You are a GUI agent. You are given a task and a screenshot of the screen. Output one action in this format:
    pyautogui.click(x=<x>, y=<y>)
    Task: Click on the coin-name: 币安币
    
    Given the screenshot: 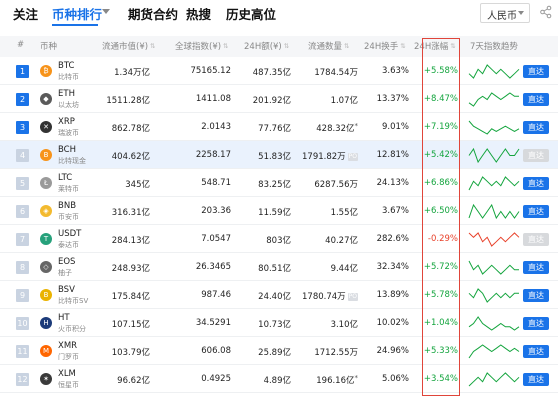 What is the action you would take?
    pyautogui.click(x=68, y=217)
    